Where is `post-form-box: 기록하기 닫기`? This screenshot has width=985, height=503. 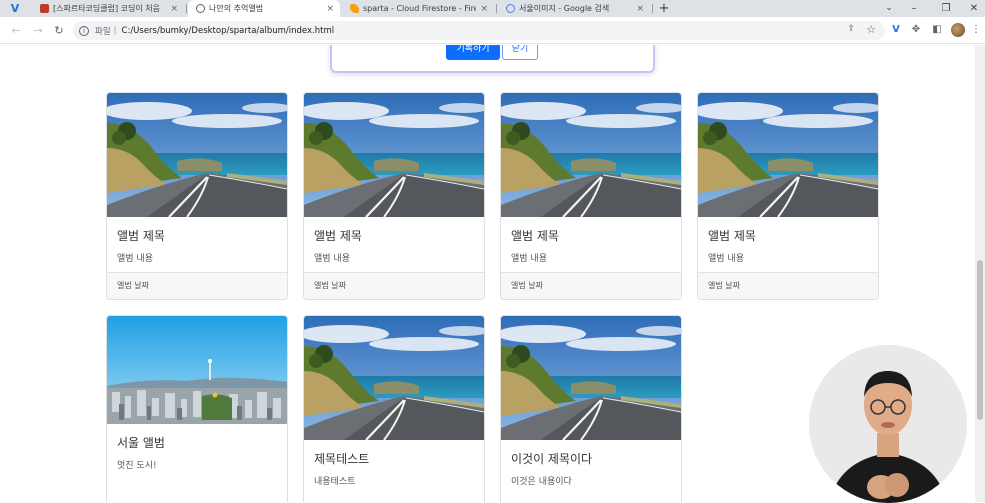 post-form-box: 기록하기 닫기 is located at coordinates (492, 59).